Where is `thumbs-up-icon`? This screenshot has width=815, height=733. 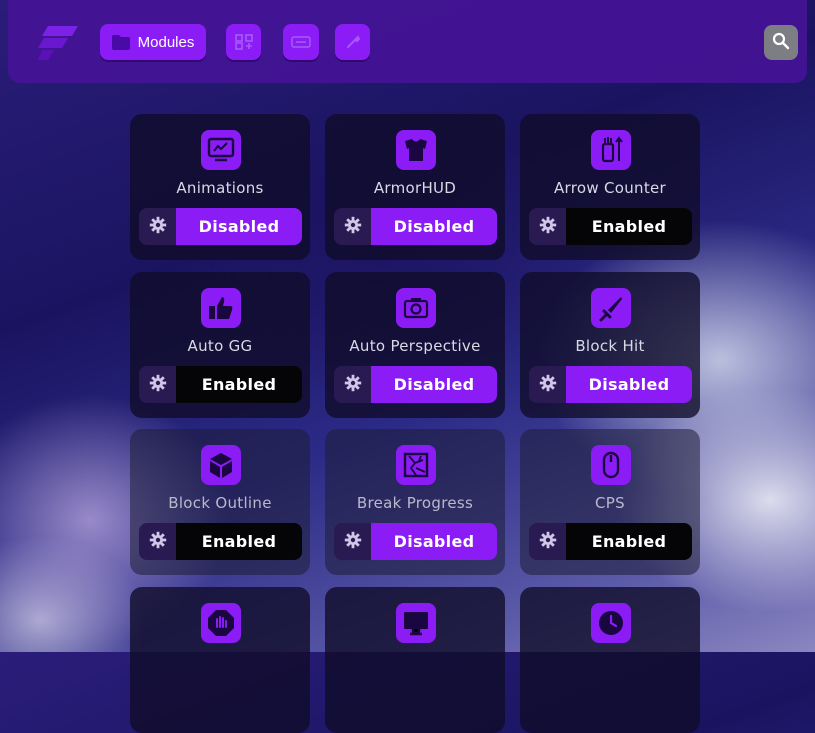 thumbs-up-icon is located at coordinates (221, 308).